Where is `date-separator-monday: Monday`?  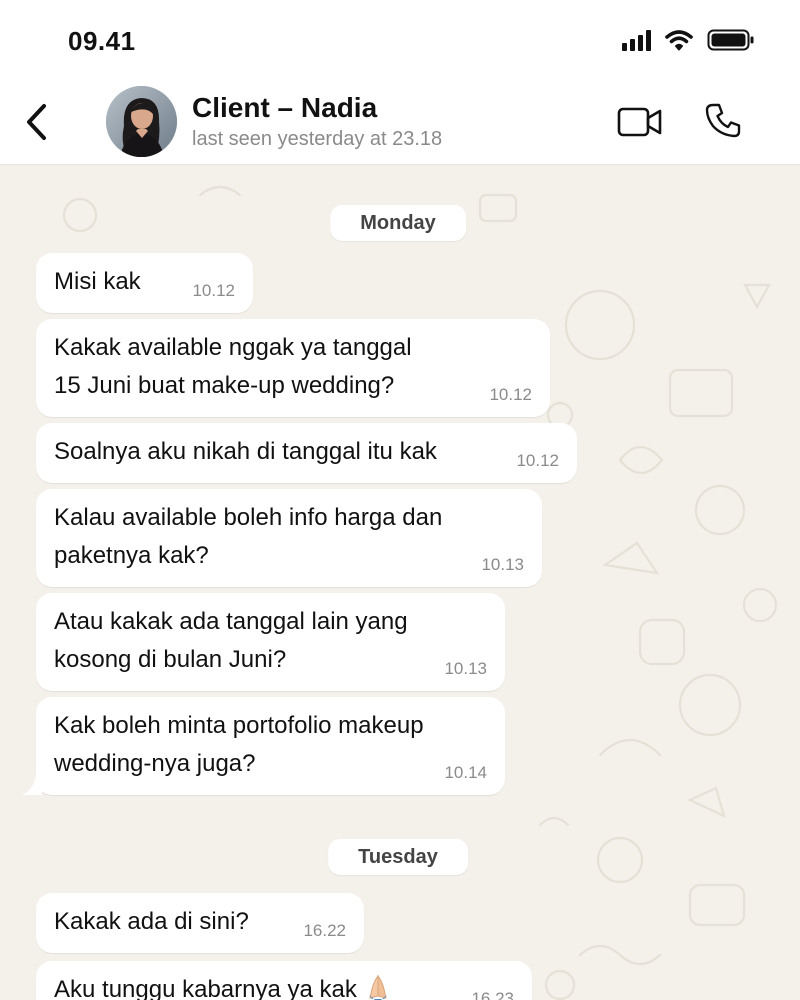 date-separator-monday: Monday is located at coordinates (398, 223).